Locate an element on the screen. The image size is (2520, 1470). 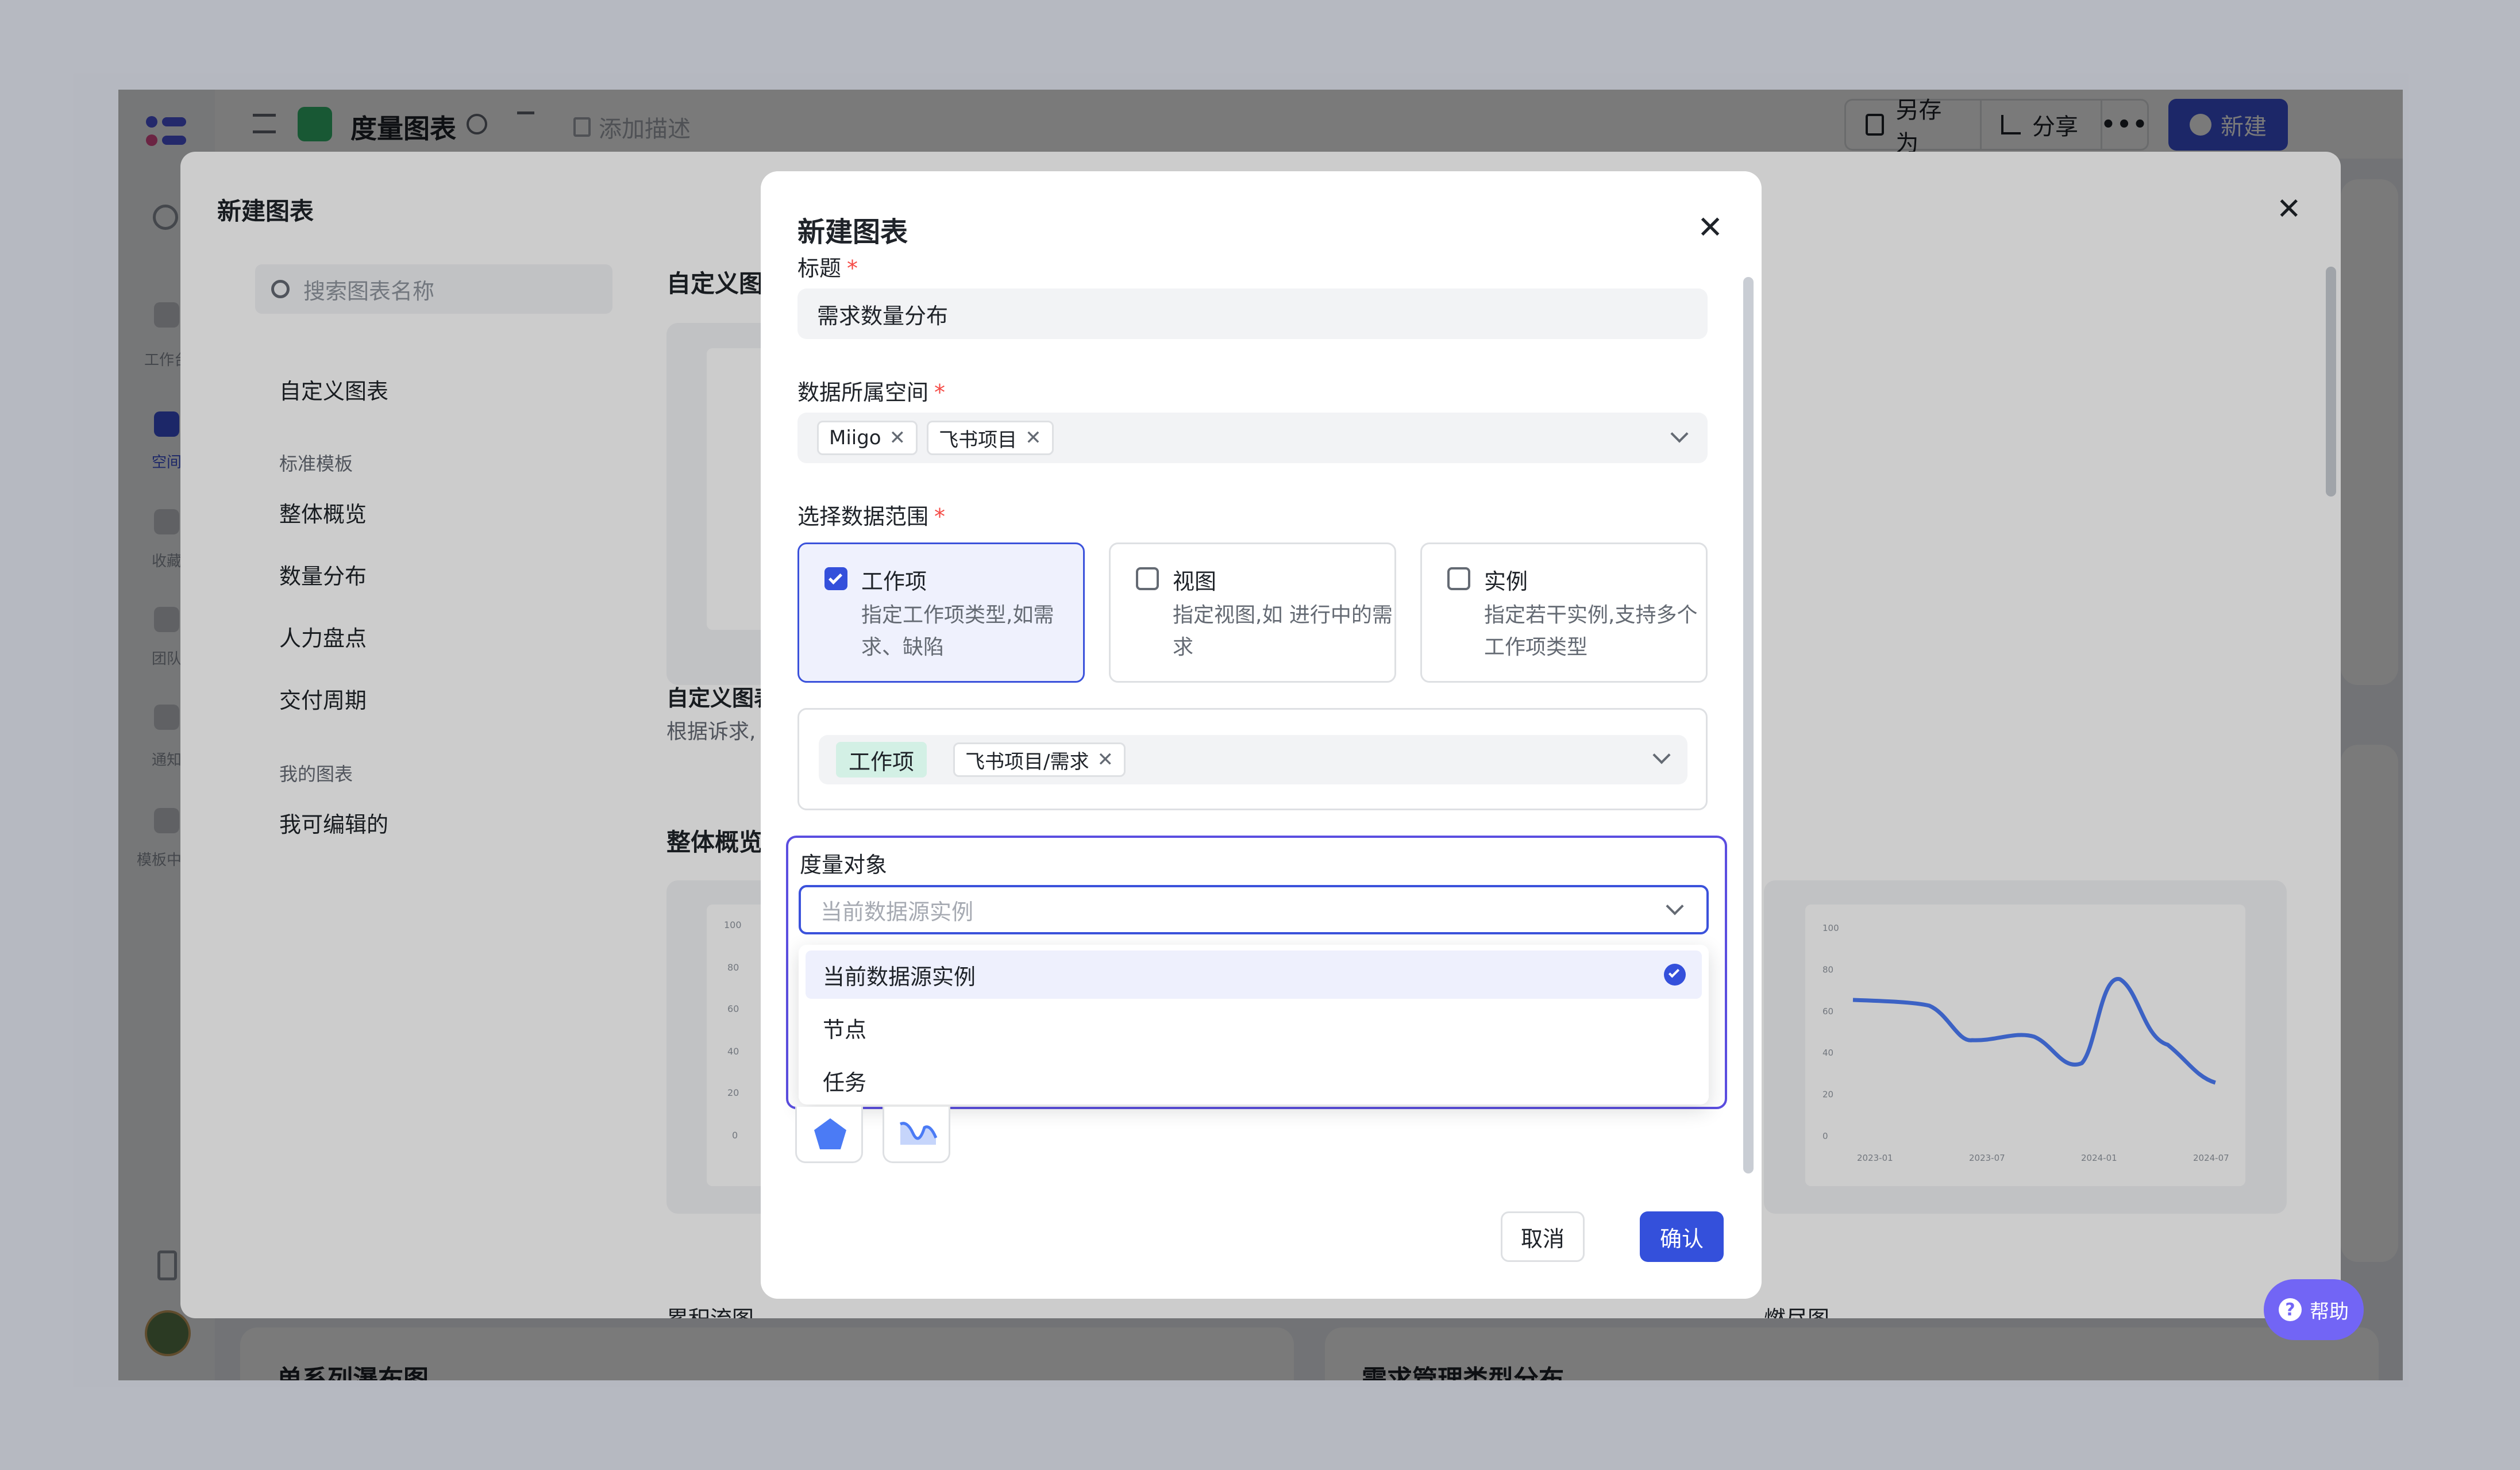
range-option-name: 实例 is located at coordinates (1506, 581).